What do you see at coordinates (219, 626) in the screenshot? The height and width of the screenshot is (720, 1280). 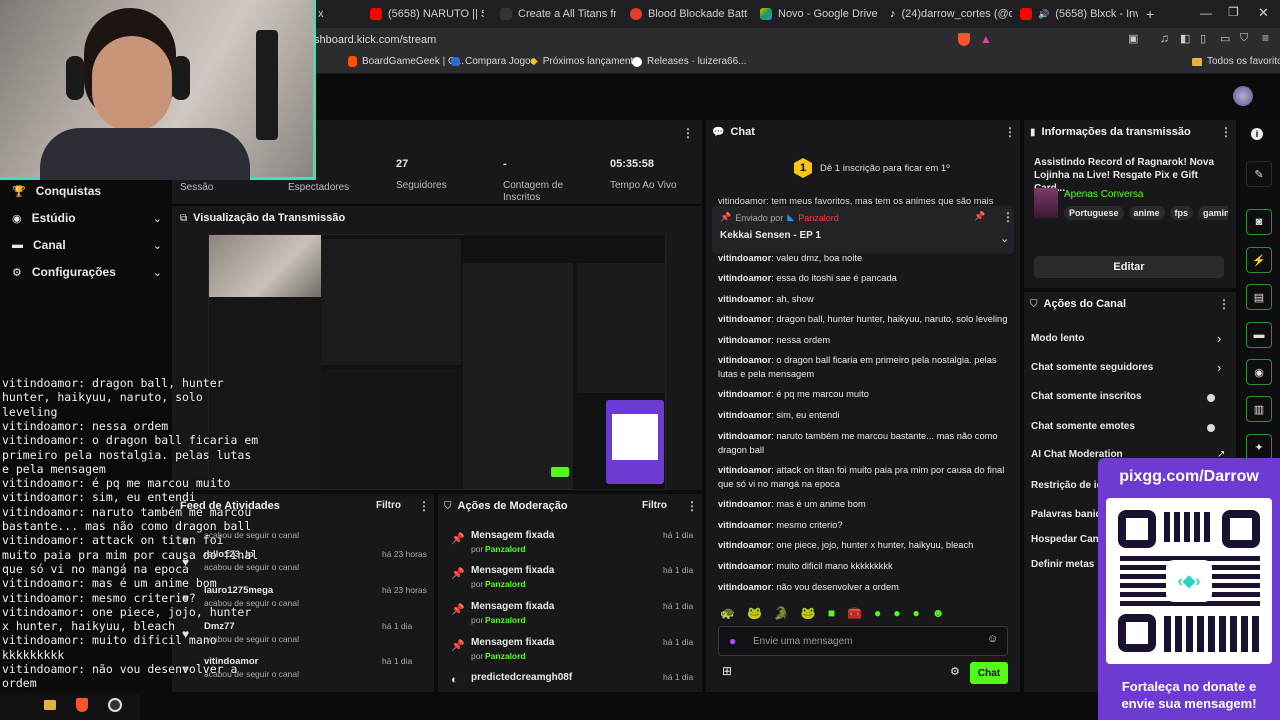 I see `follower-name: Dmz77` at bounding box center [219, 626].